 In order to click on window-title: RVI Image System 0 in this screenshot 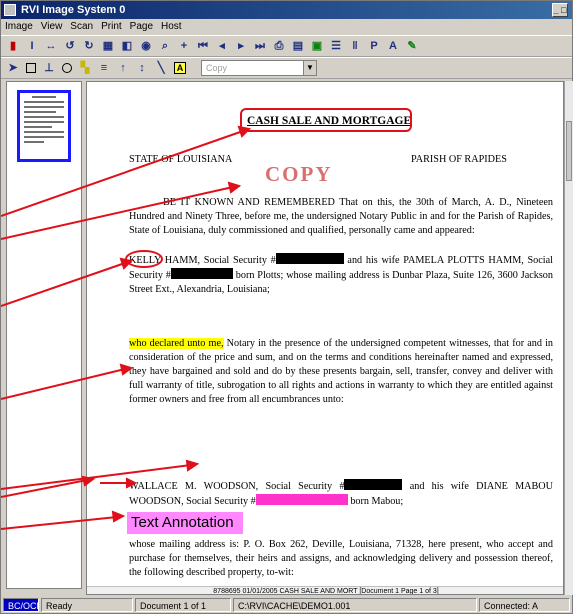, I will do `click(73, 10)`.